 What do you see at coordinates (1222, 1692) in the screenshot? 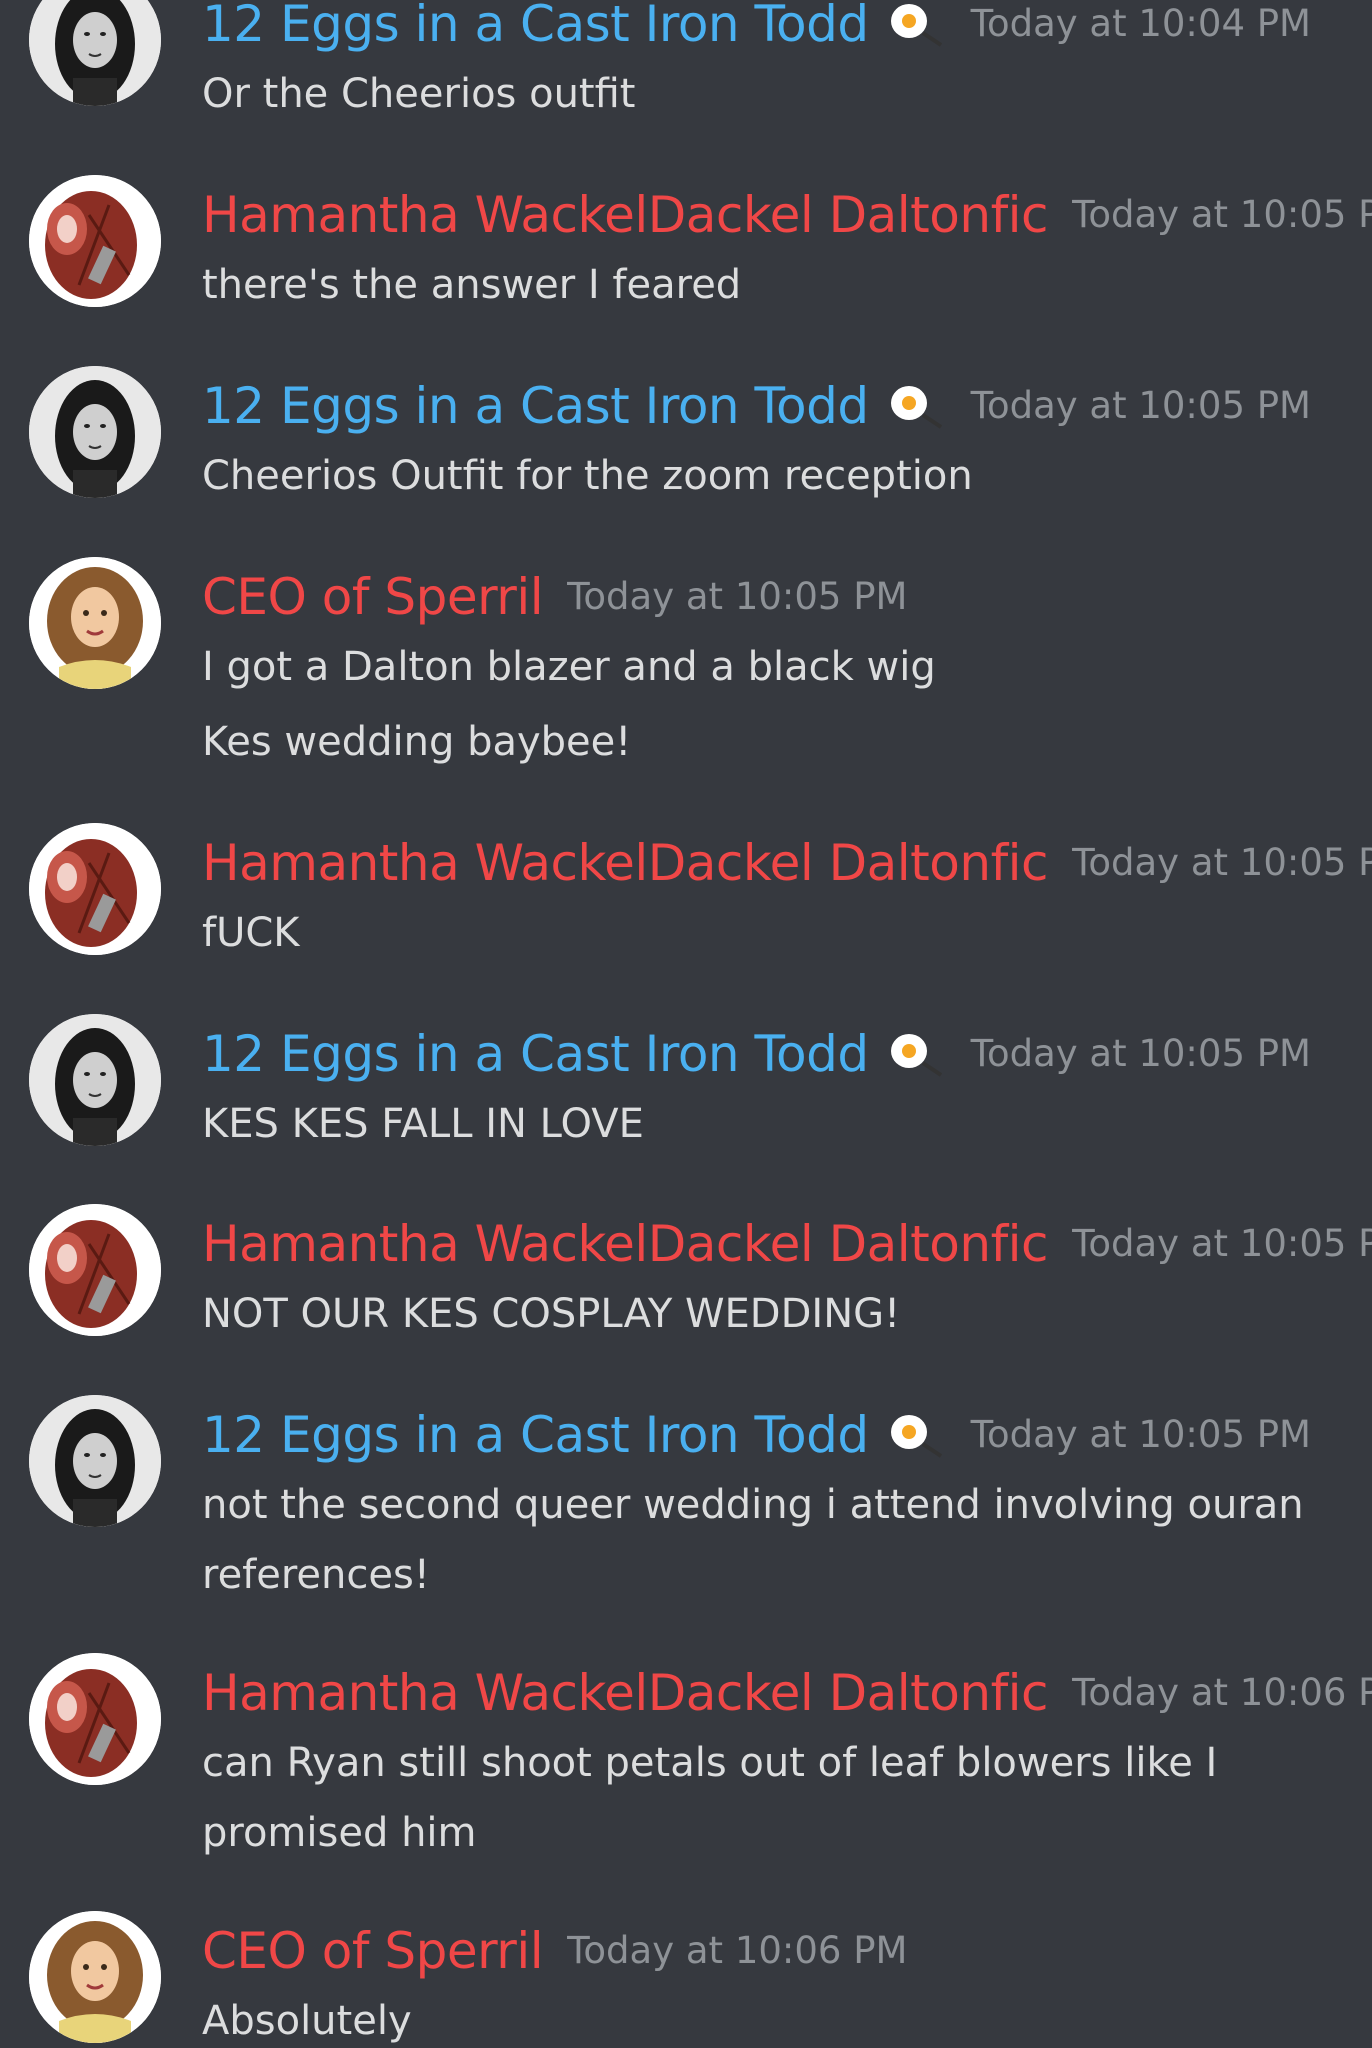
I see `timestamp: Today at 10:06 P` at bounding box center [1222, 1692].